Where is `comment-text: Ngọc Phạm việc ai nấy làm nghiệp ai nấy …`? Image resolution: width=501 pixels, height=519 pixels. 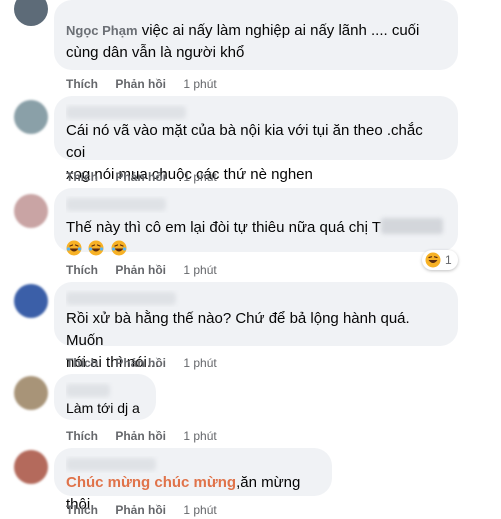 comment-text: Ngọc Phạm việc ai nấy làm nghiệp ai nấy … is located at coordinates (243, 41).